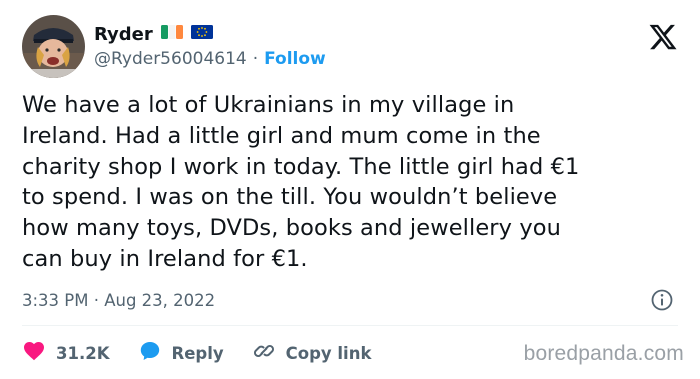 The height and width of the screenshot is (379, 700). Describe the element at coordinates (83, 353) in the screenshot. I see `like-count: 31.2K` at that location.